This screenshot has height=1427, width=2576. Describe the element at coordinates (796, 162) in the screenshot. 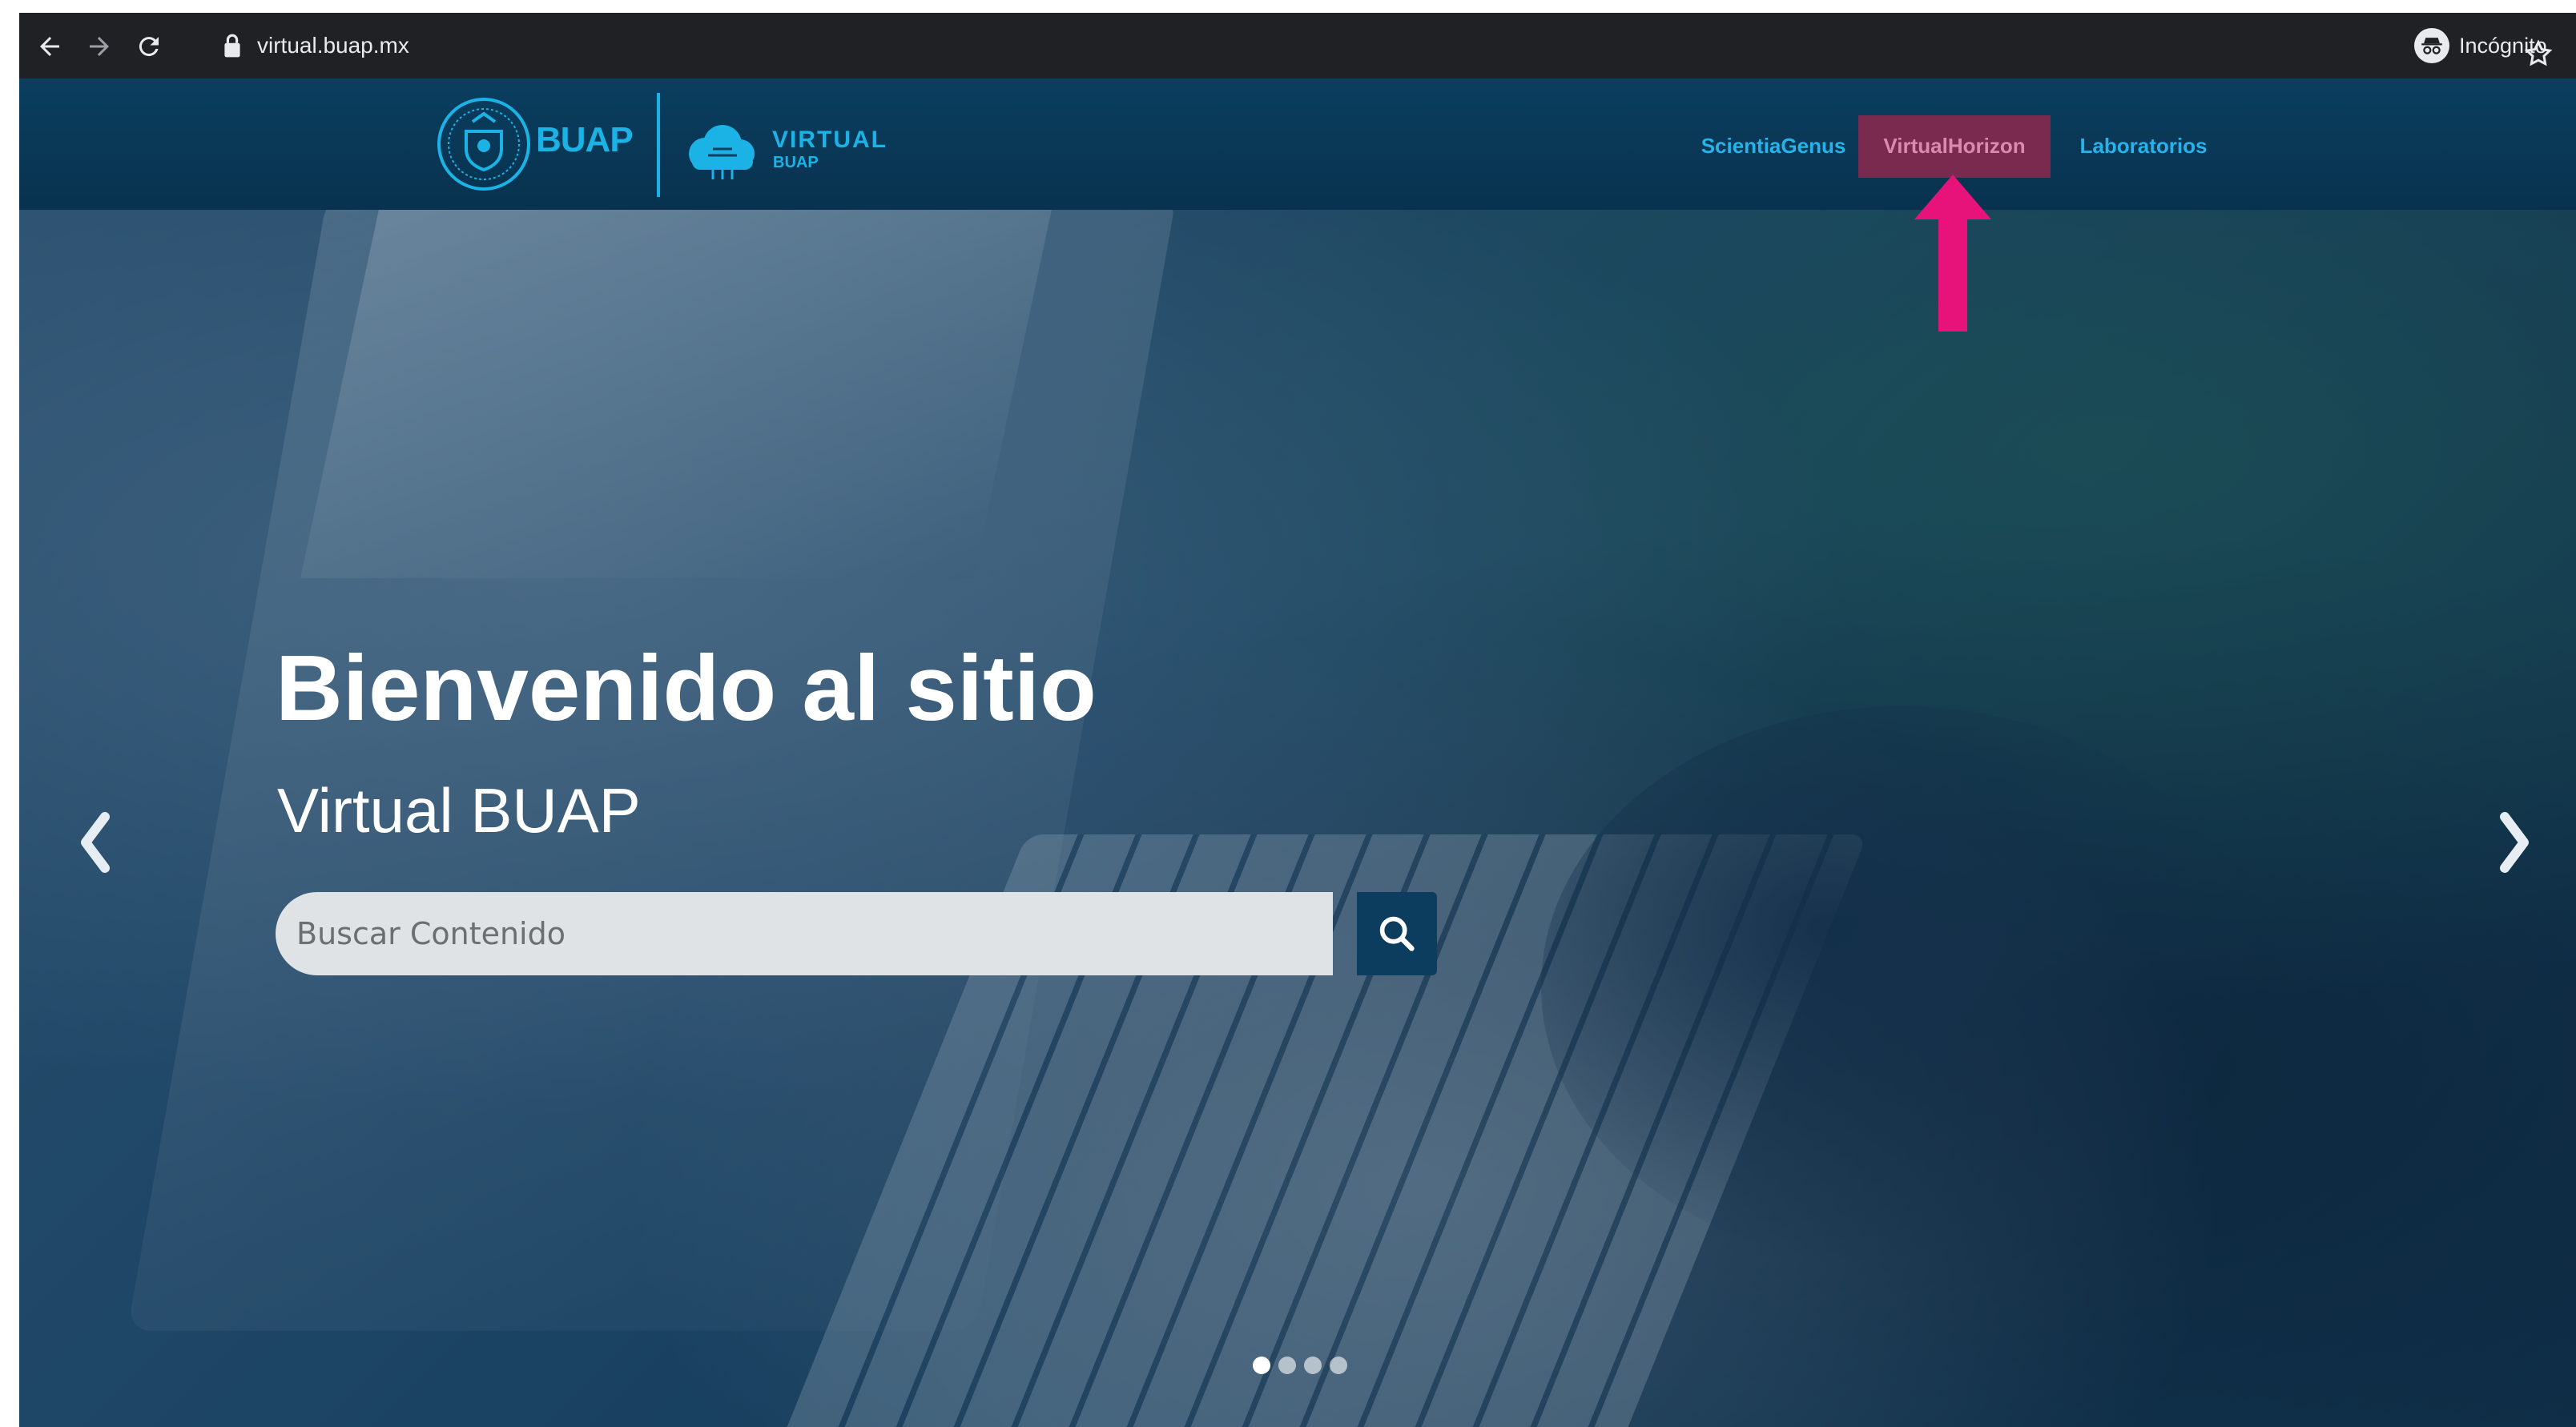

I see `virtual-logo-subtext: BUAP` at that location.